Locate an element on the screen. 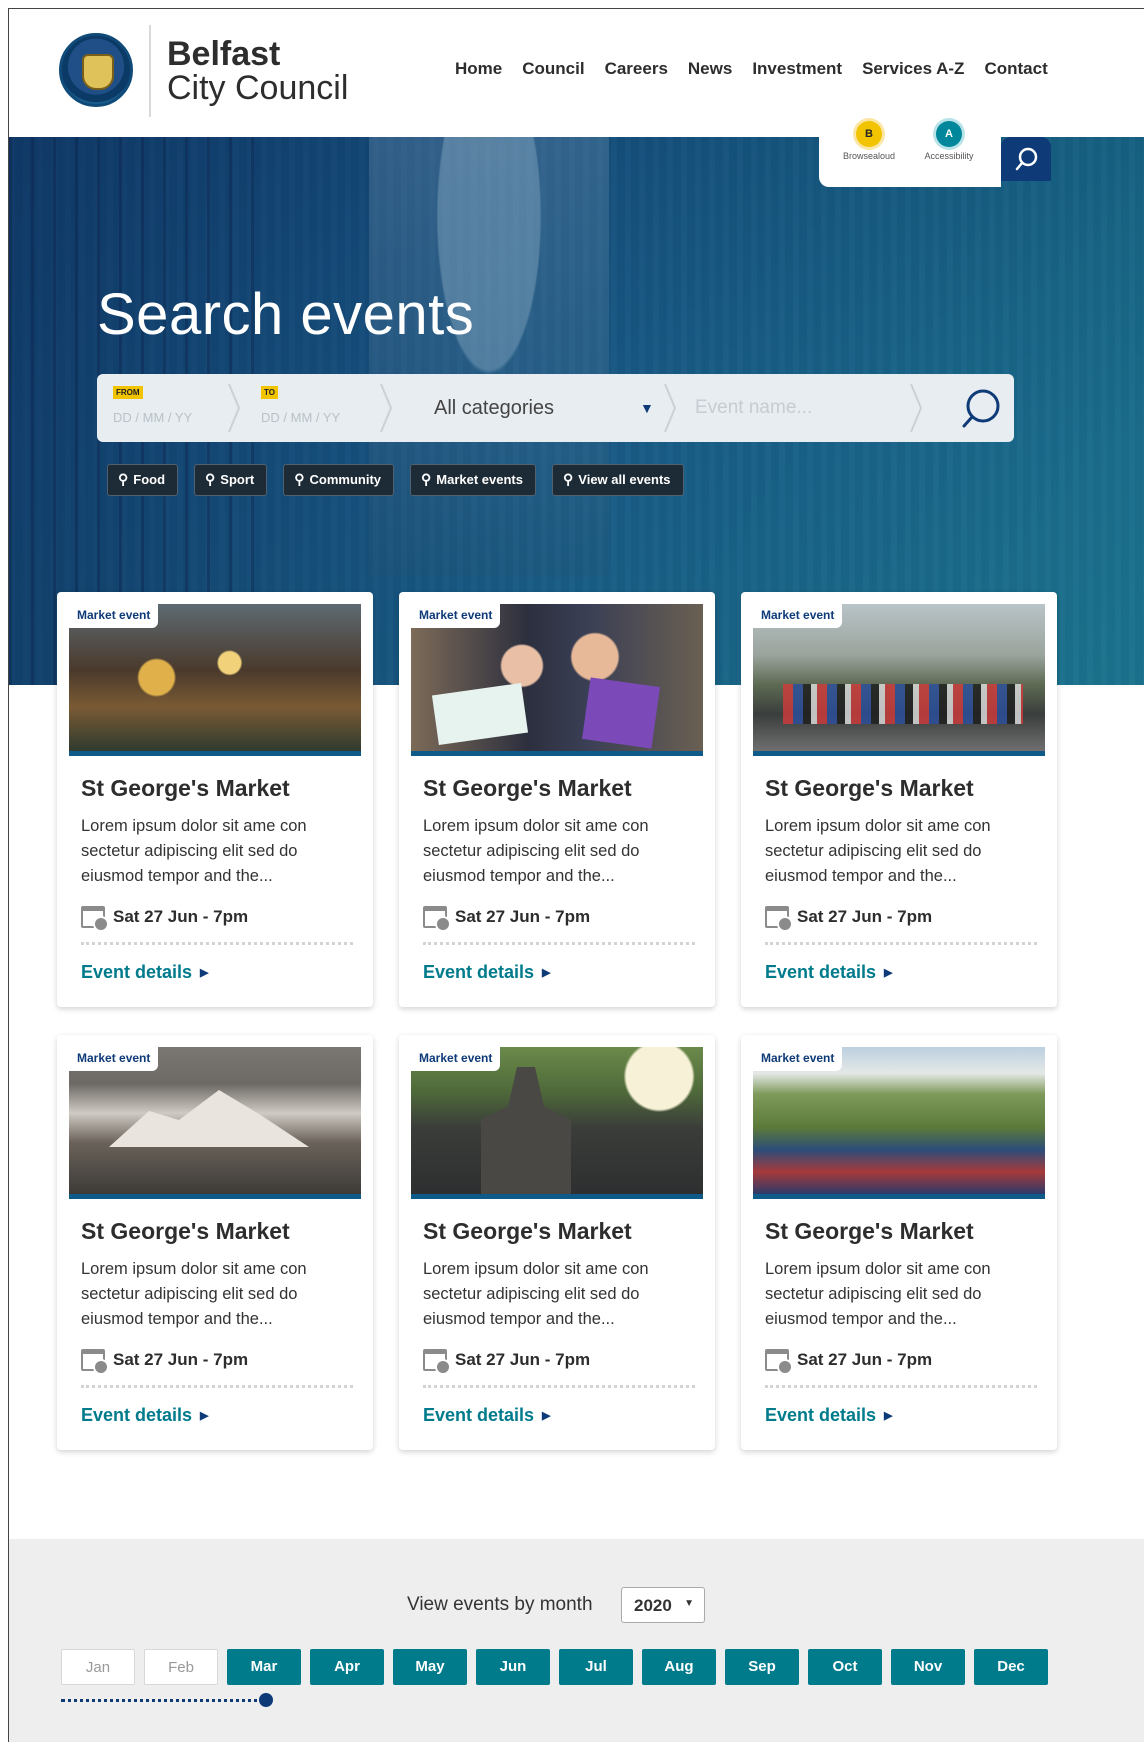 Image resolution: width=1144 pixels, height=1742 pixels. month-feb: Feb is located at coordinates (181, 1667).